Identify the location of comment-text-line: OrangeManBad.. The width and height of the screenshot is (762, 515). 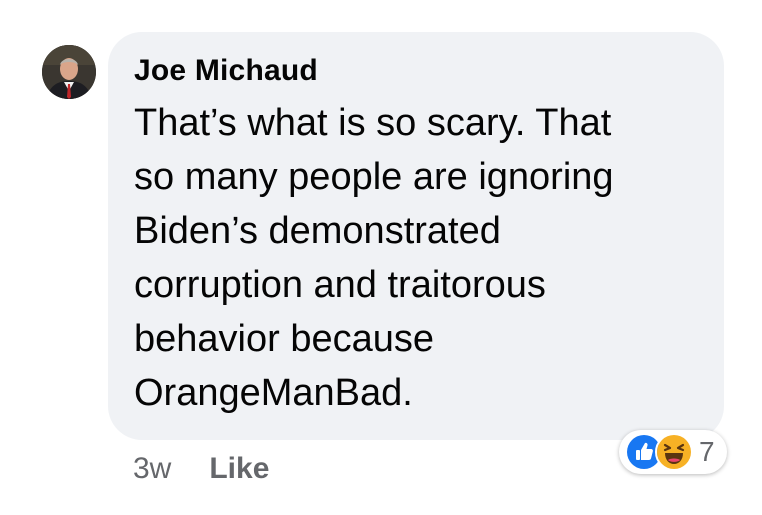
(273, 393).